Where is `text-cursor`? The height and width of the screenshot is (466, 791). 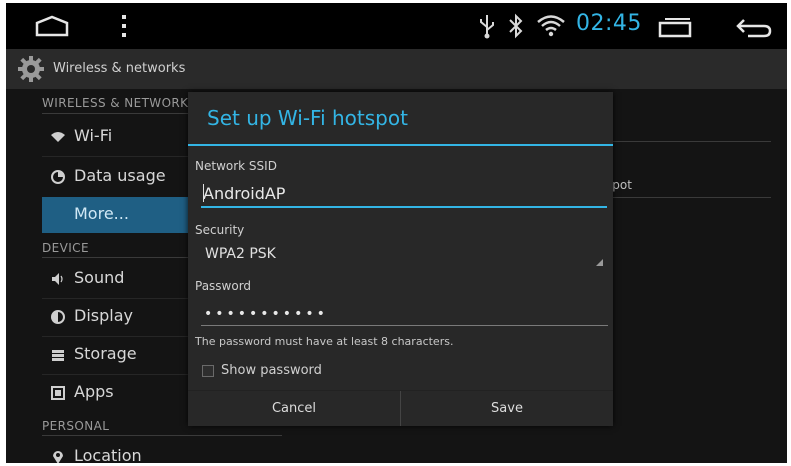 text-cursor is located at coordinates (203, 193).